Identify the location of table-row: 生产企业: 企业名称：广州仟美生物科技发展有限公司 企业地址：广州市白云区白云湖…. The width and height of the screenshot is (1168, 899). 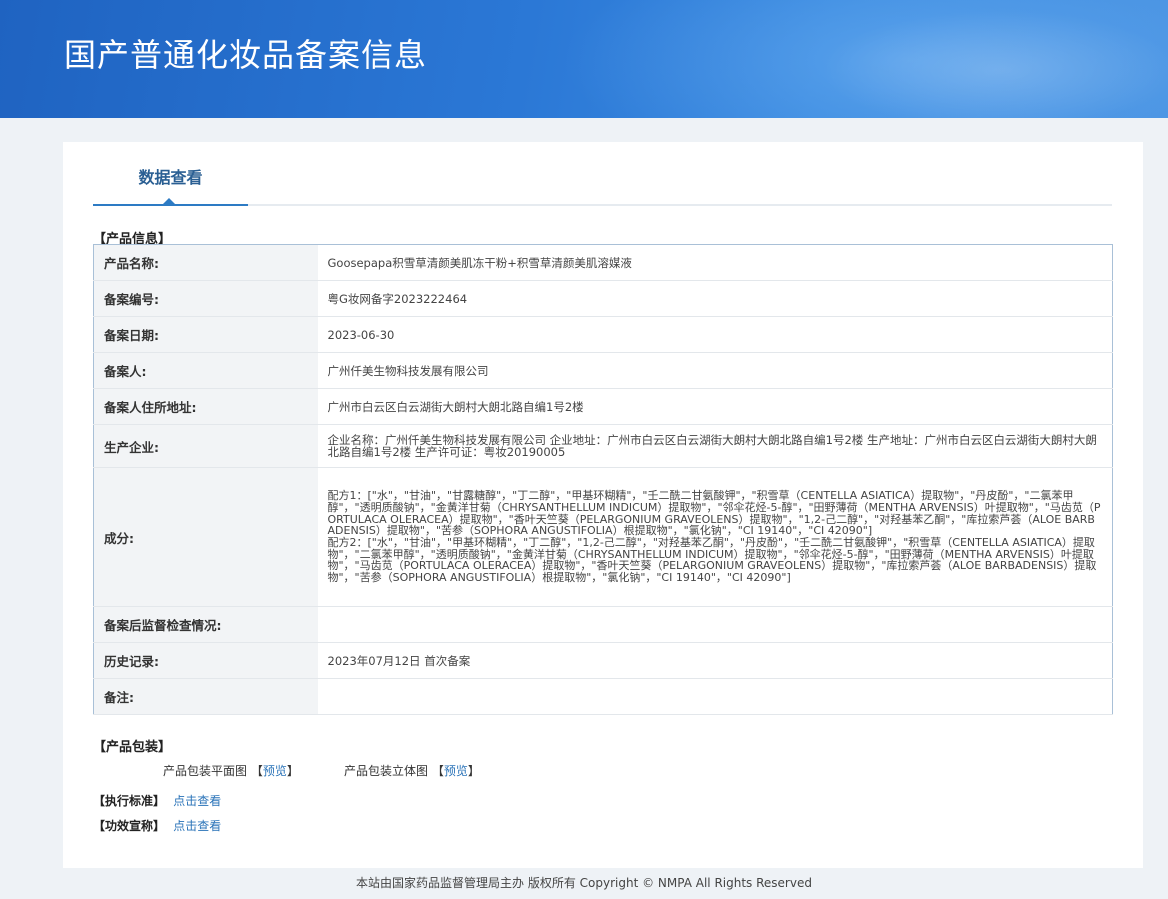
(603, 446).